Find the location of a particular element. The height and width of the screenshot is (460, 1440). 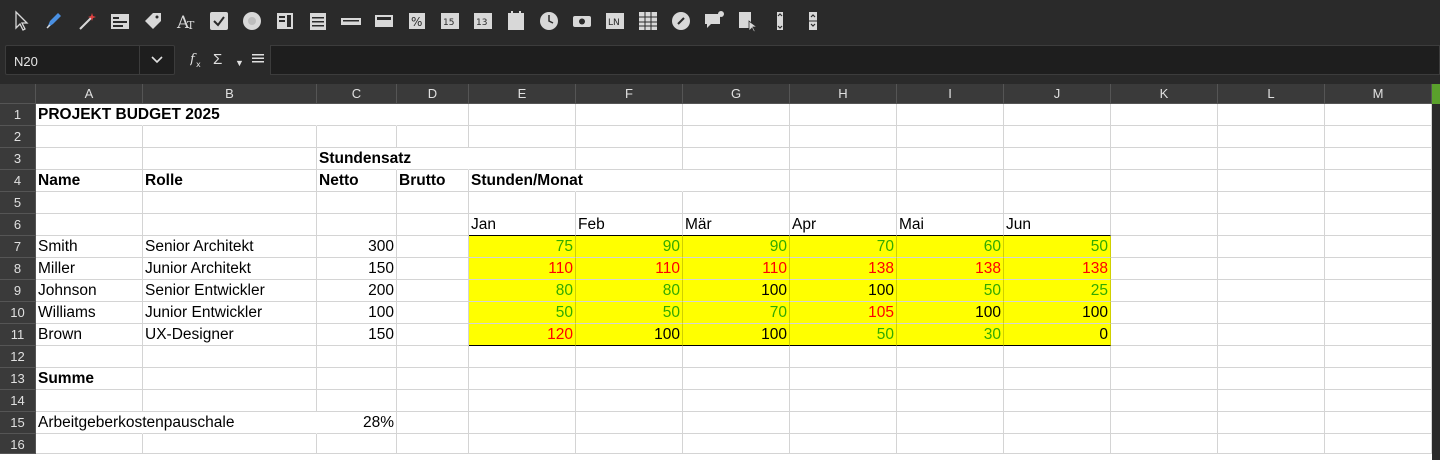

cell-i14 is located at coordinates (950, 401).